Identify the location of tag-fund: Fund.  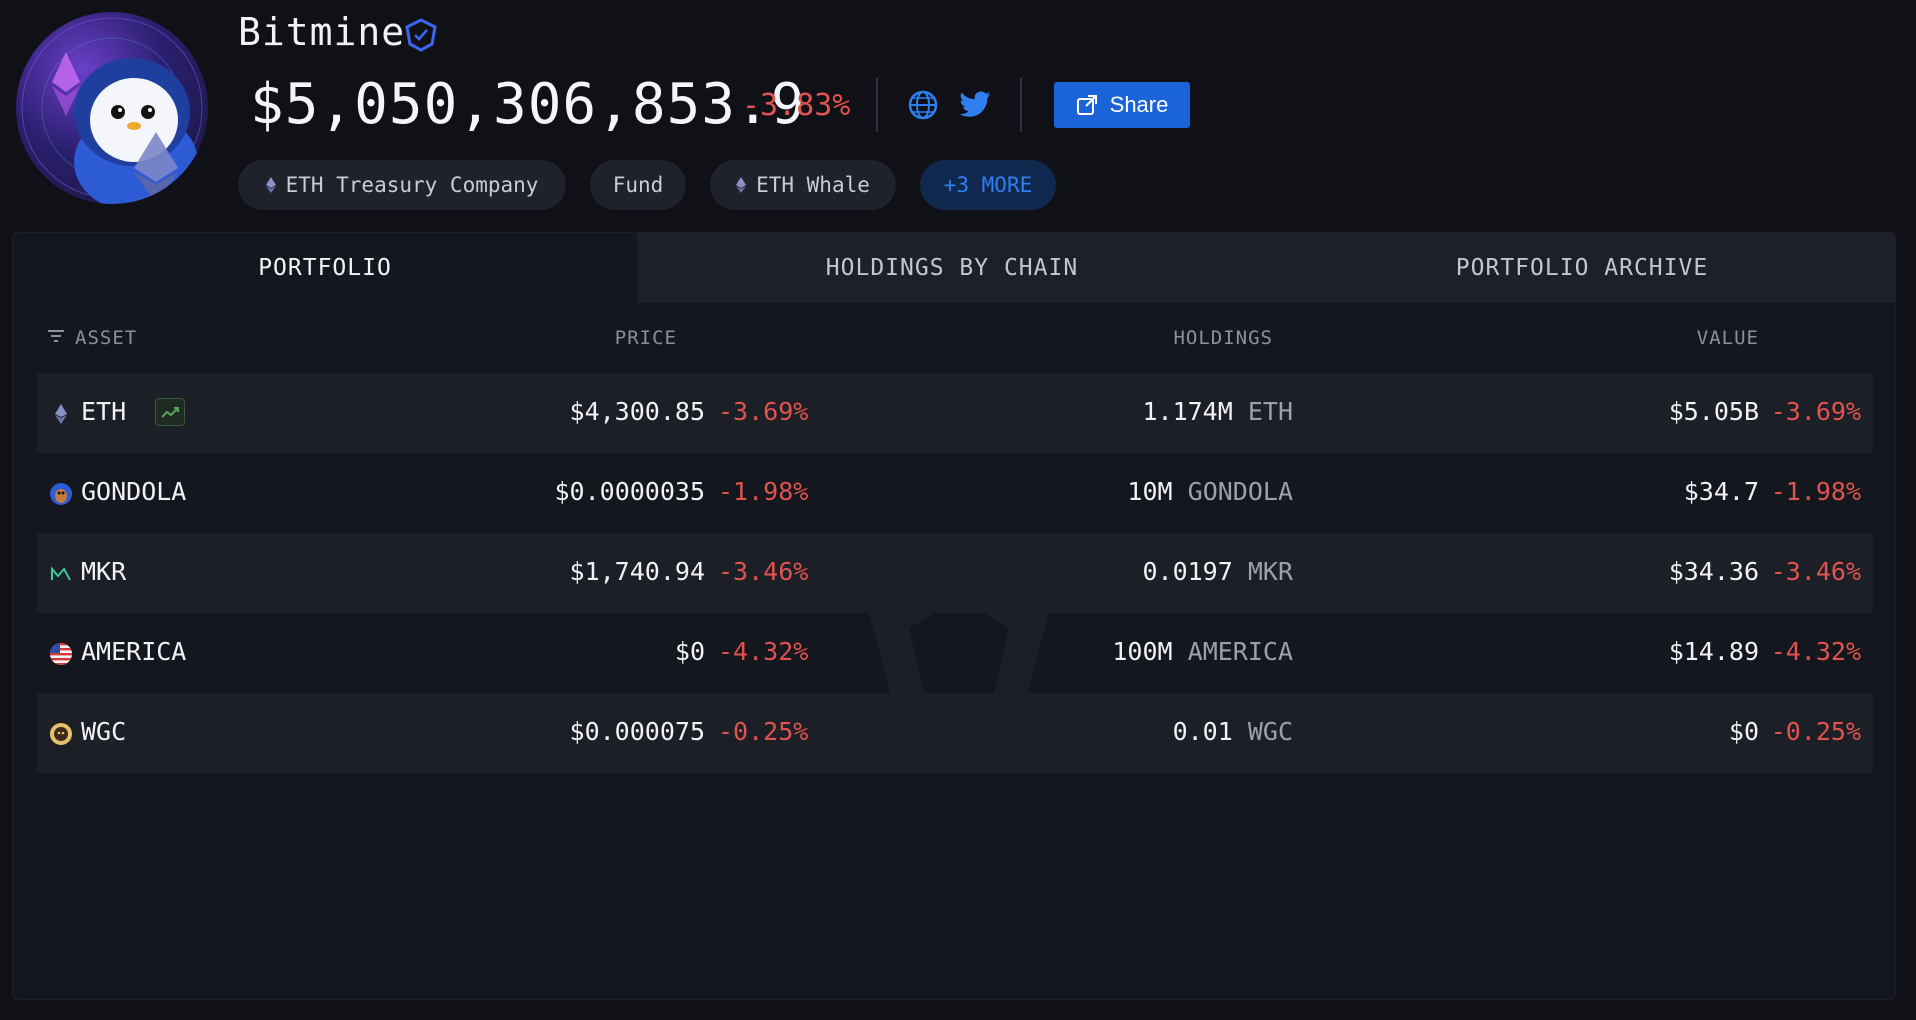
(638, 185).